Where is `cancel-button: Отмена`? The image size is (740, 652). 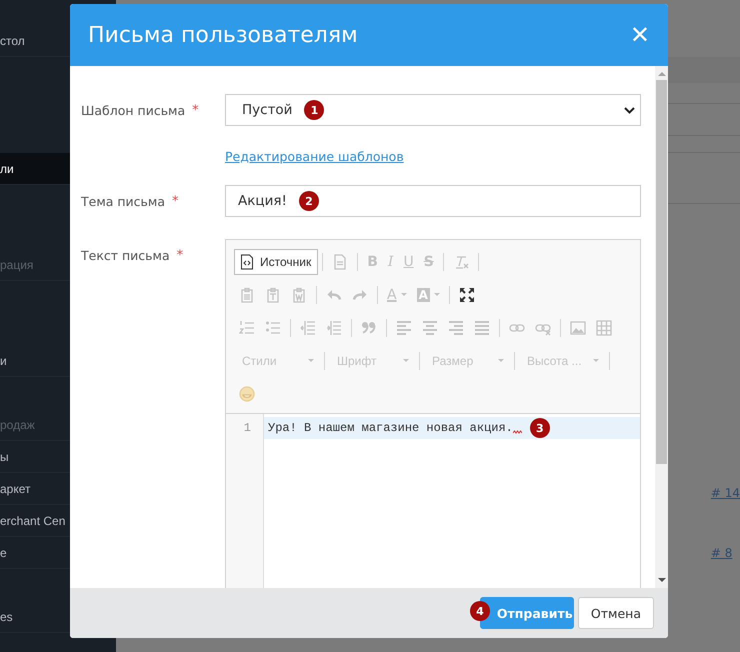
cancel-button: Отмена is located at coordinates (616, 613).